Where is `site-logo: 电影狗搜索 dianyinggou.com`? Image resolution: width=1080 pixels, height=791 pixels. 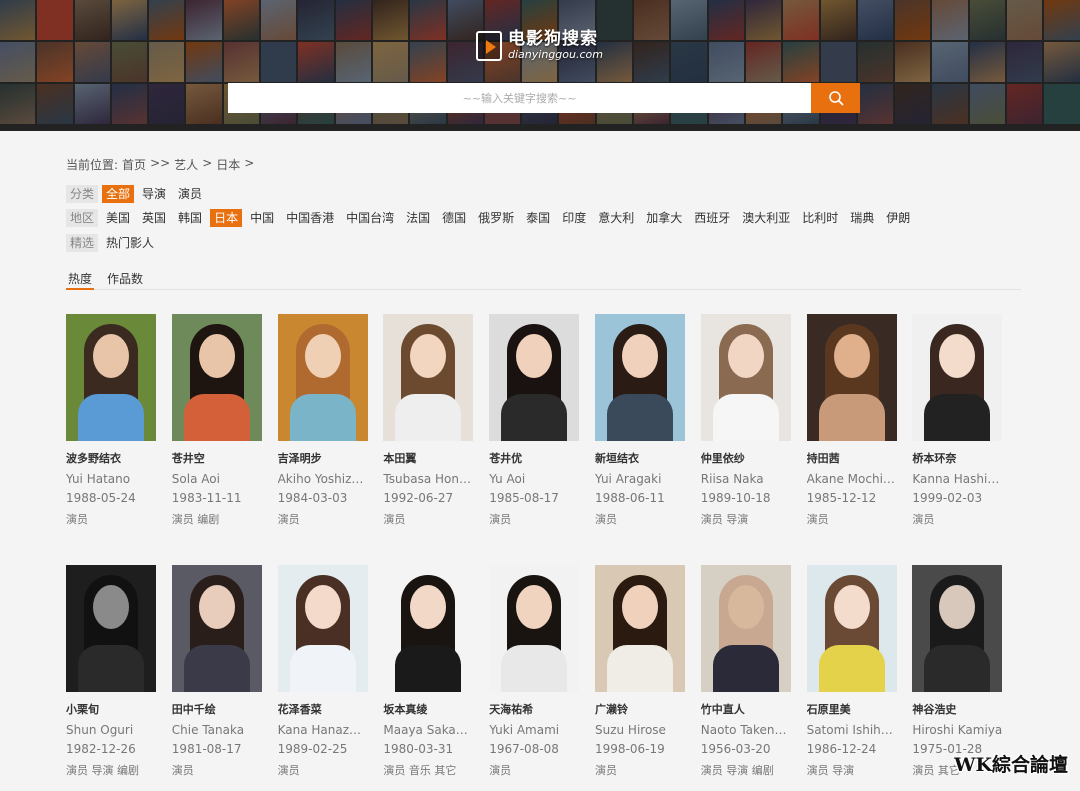
site-logo: 电影狗搜索 dianyinggou.com is located at coordinates (539, 46).